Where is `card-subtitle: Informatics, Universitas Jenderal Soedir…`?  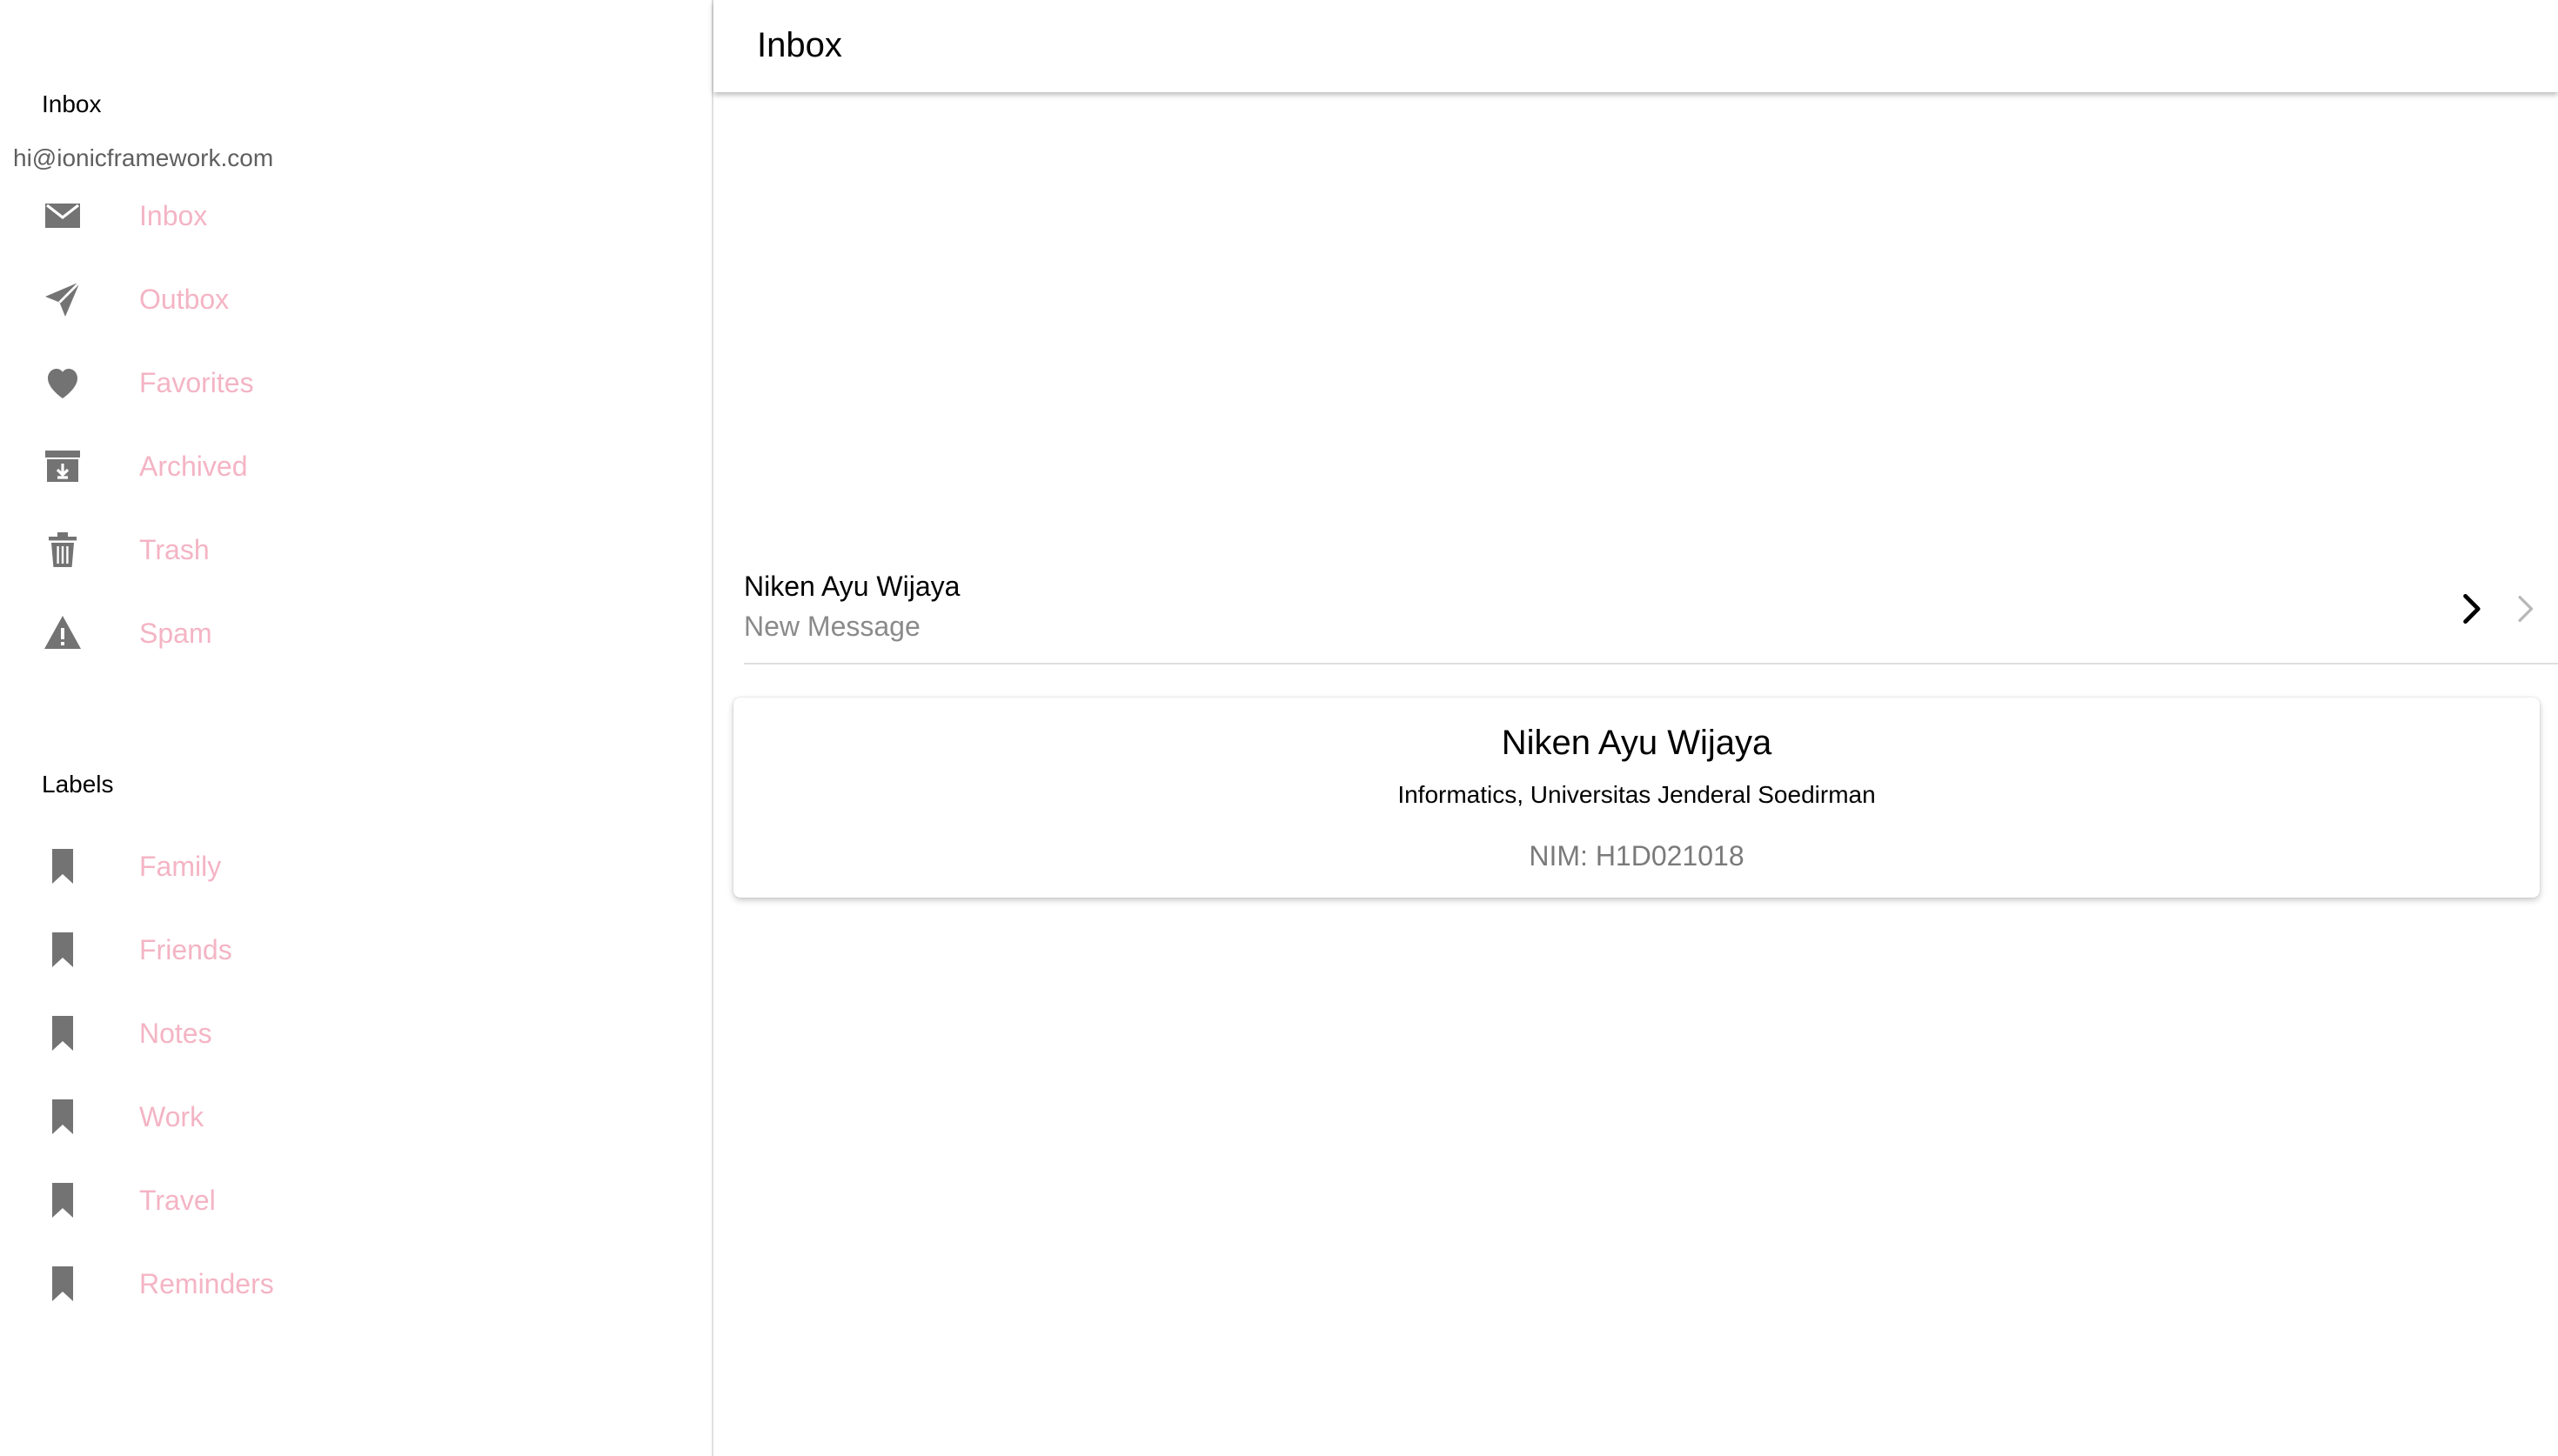
card-subtitle: Informatics, Universitas Jenderal Soedir… is located at coordinates (1636, 794).